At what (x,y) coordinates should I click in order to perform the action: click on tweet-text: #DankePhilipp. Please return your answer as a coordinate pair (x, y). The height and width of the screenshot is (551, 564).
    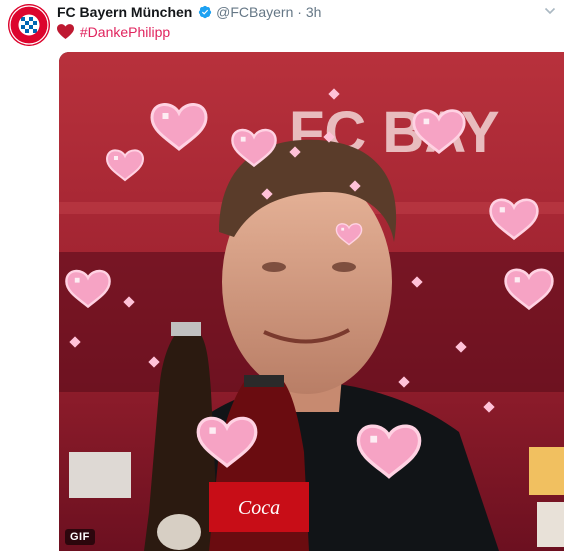
    Looking at the image, I should click on (113, 33).